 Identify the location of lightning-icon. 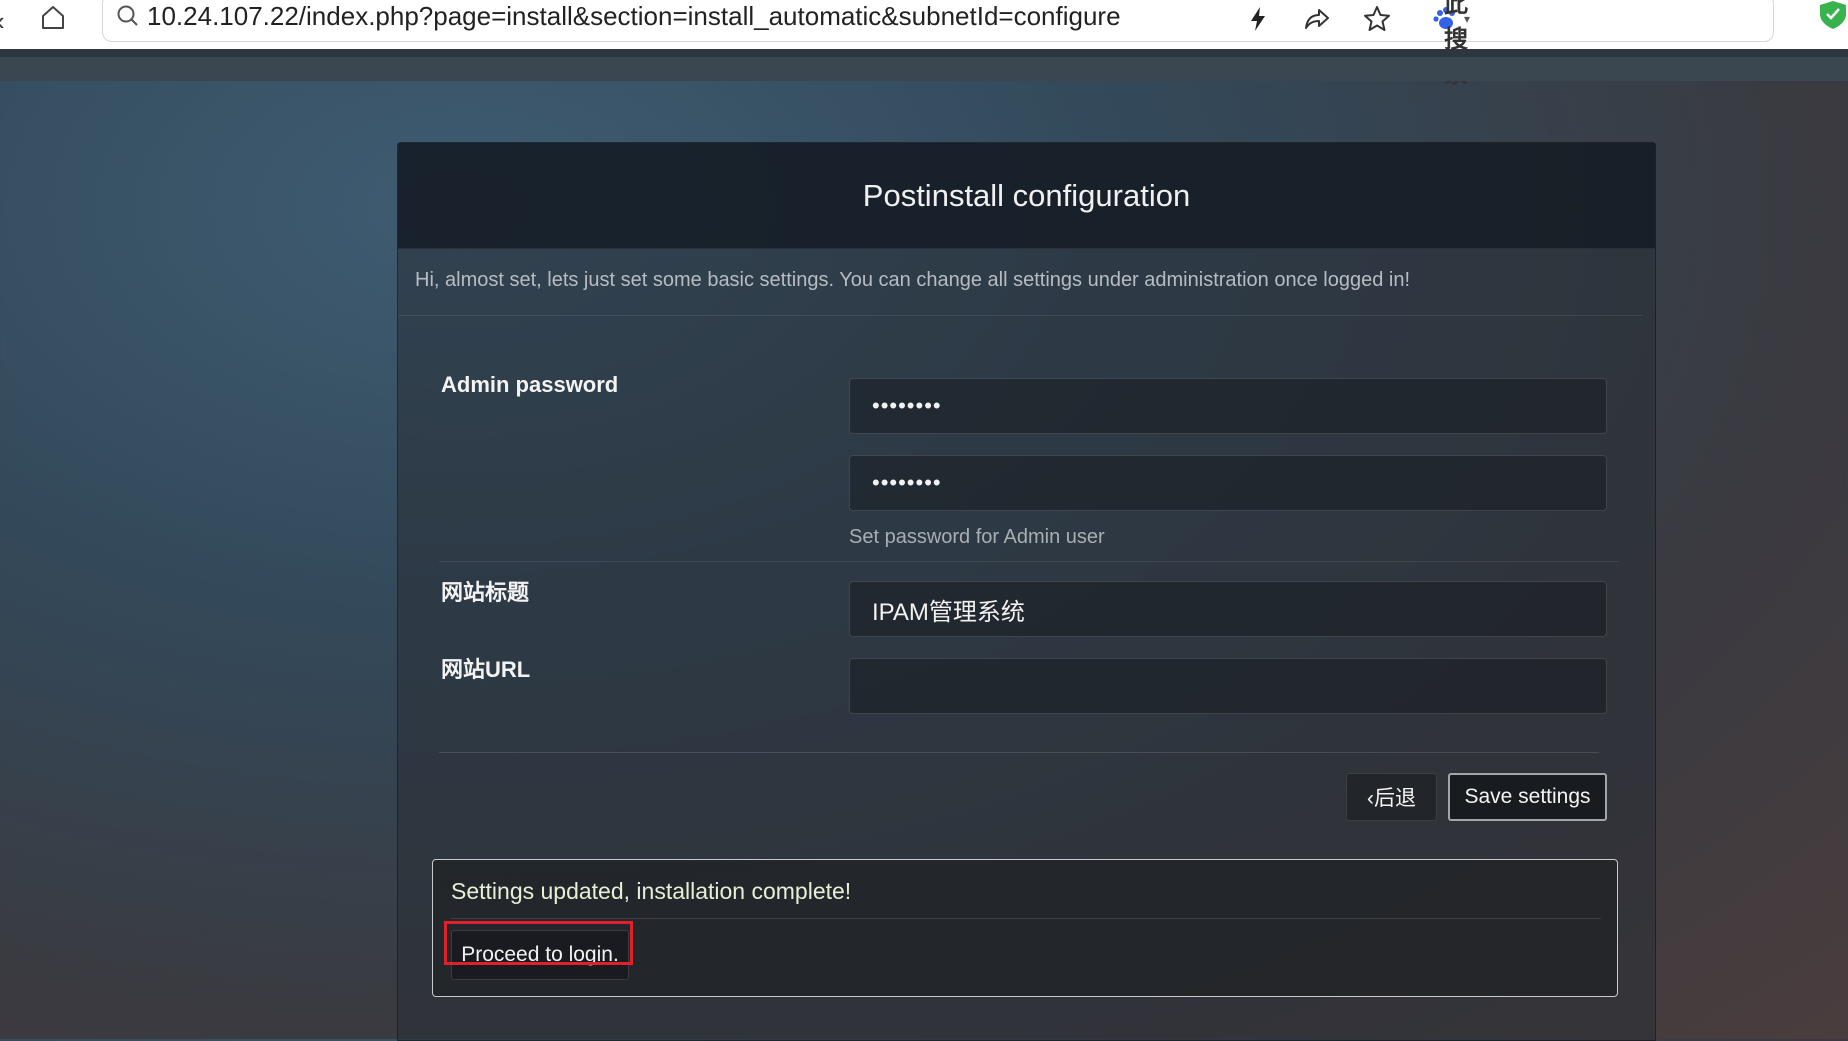
(1258, 19).